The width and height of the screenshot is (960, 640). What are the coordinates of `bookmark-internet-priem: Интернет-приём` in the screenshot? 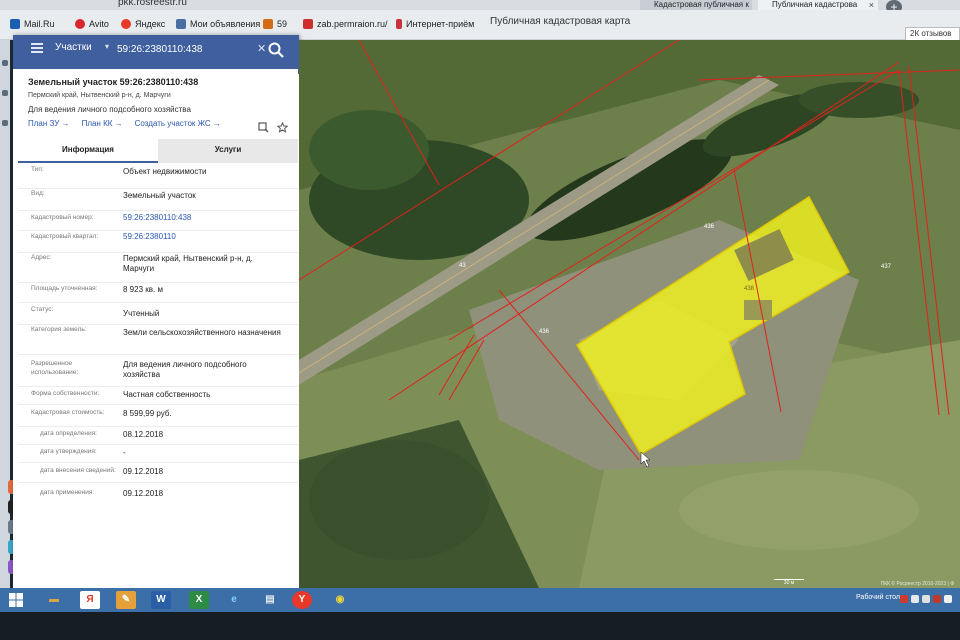 It's located at (435, 24).